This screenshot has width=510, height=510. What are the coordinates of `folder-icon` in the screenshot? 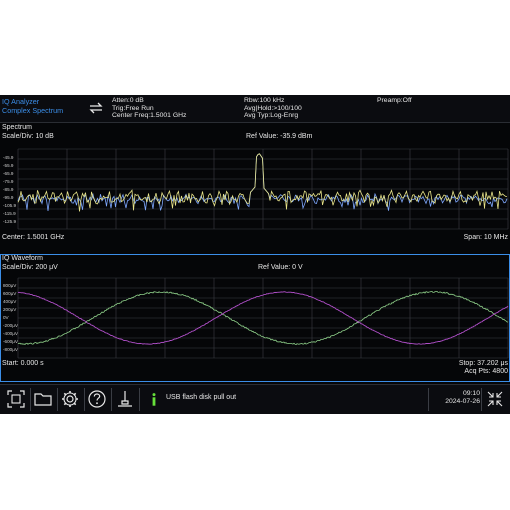 It's located at (43, 399).